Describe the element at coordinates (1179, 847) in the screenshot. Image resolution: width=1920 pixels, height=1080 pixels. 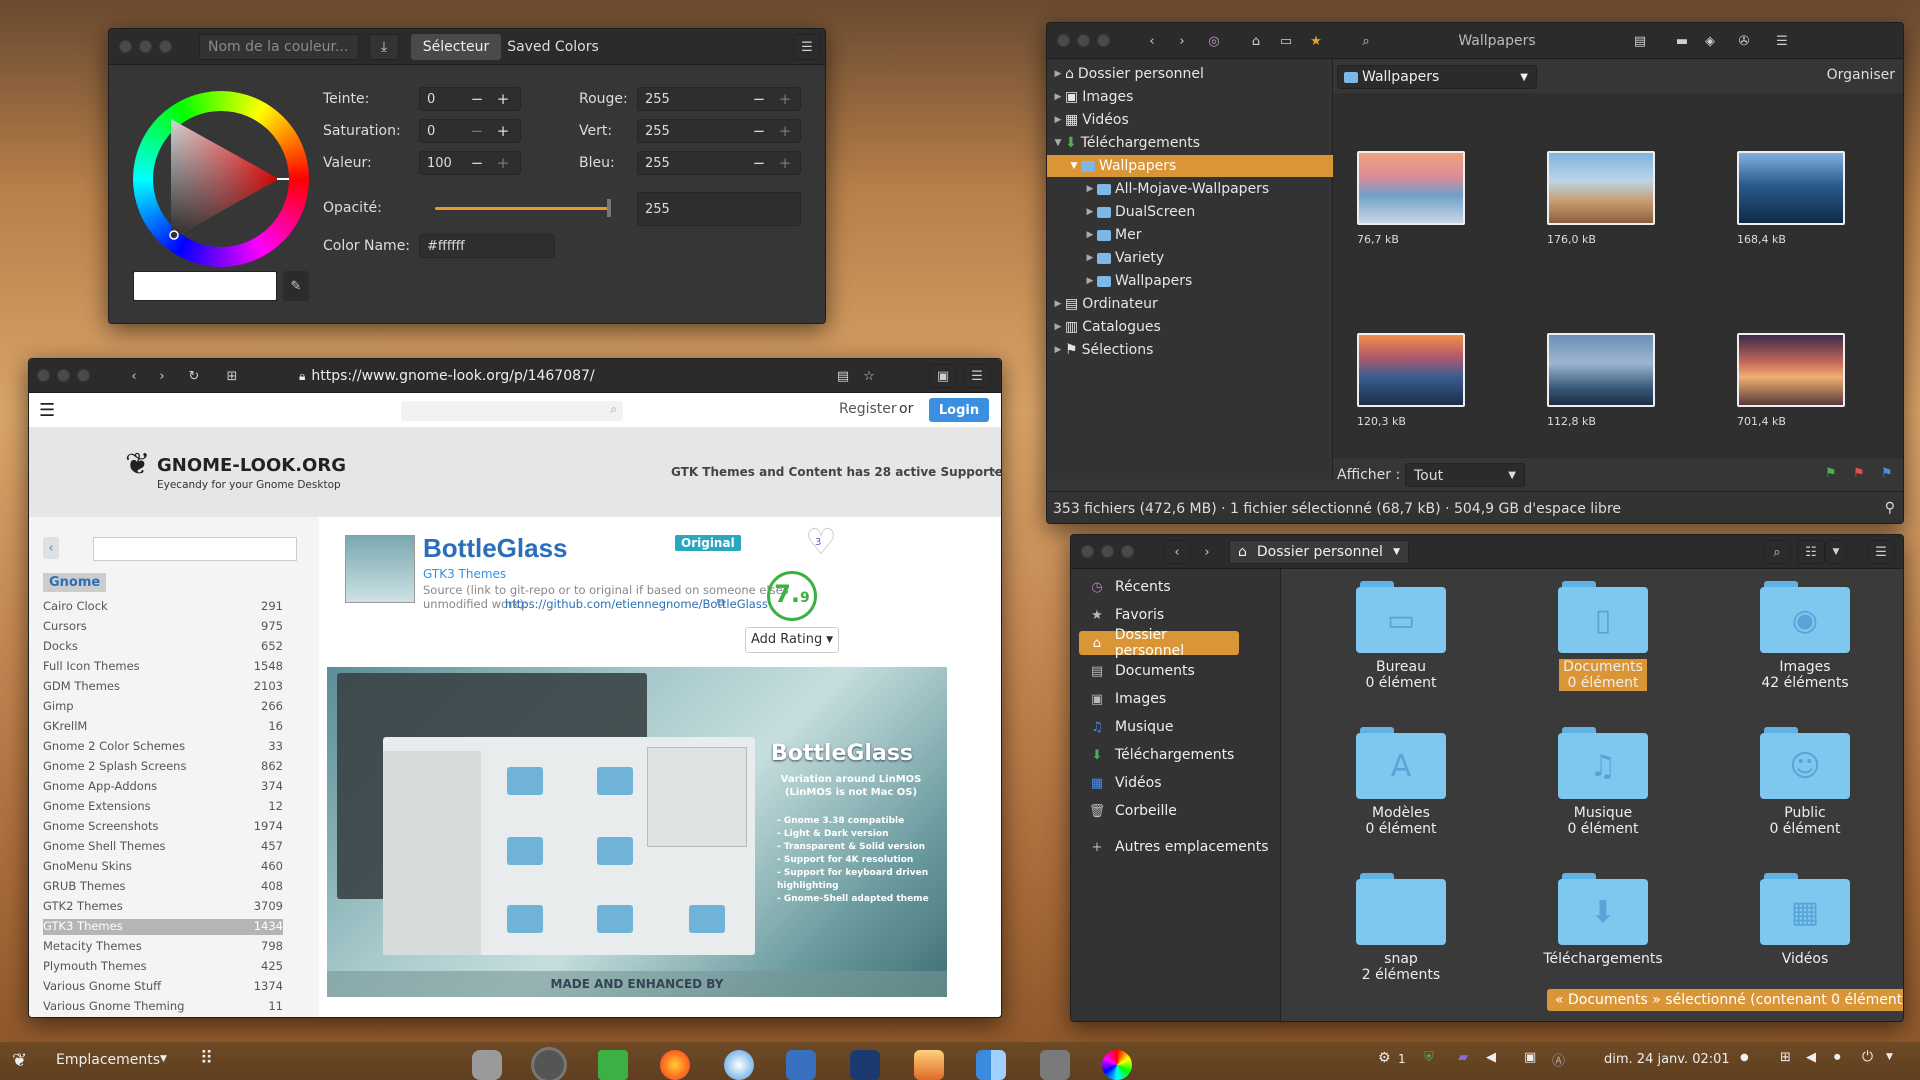
I see `sidebar-item-other-locations: + Autres emplacements` at that location.